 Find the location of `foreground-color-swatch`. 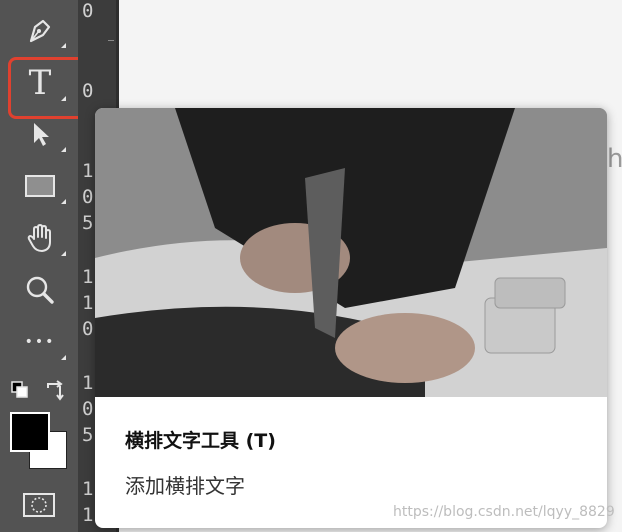

foreground-color-swatch is located at coordinates (30, 432).